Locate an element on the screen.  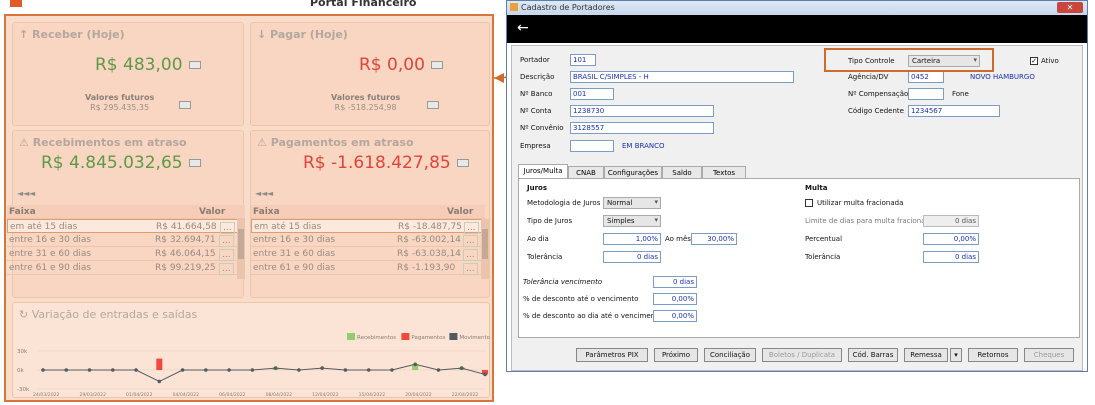
remessa-button: Remessa is located at coordinates (926, 355).